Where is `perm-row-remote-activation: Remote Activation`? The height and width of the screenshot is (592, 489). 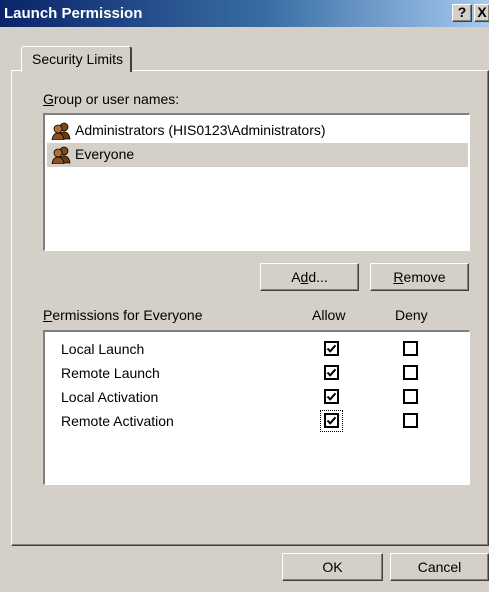
perm-row-remote-activation: Remote Activation is located at coordinates (256, 422).